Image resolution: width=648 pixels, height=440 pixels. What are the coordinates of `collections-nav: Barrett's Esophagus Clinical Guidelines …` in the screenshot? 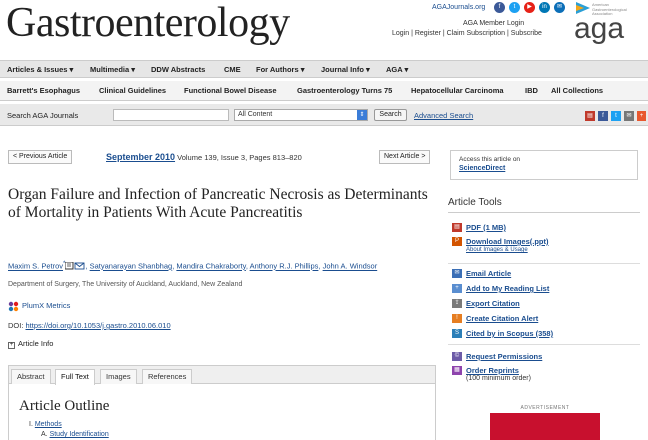 It's located at (324, 91).